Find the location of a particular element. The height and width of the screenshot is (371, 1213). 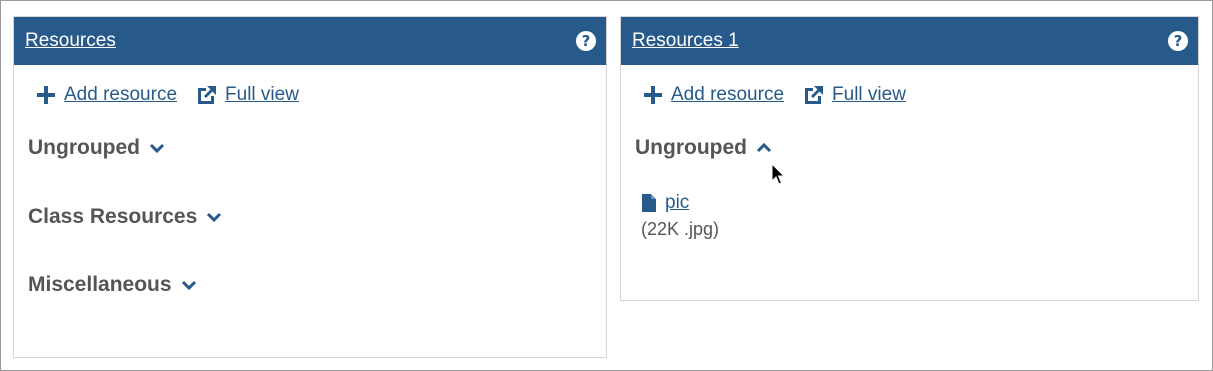

group-label: Class Resources is located at coordinates (113, 216).